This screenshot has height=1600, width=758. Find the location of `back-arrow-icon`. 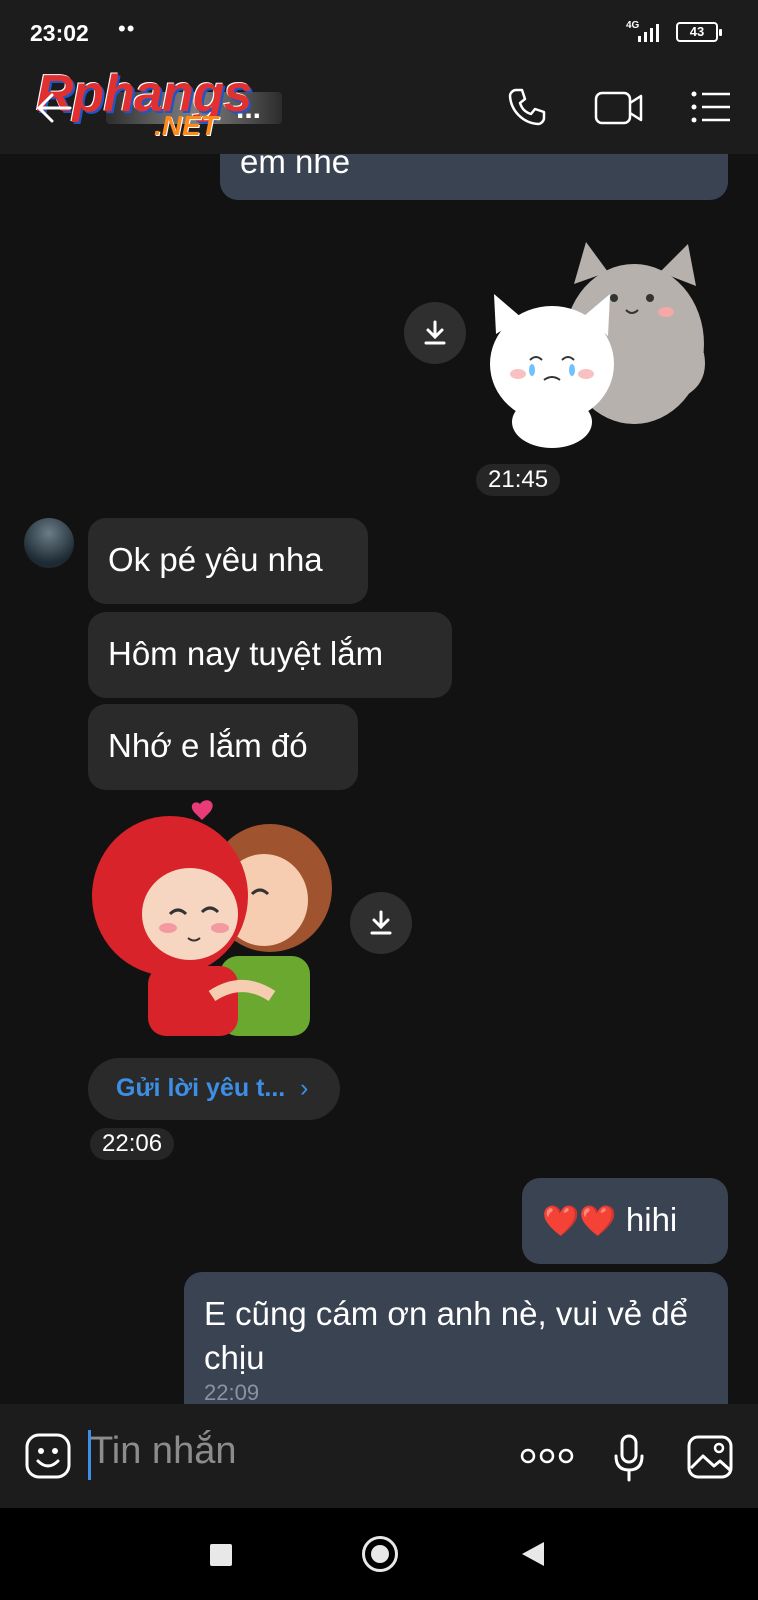

back-arrow-icon is located at coordinates (54, 108).